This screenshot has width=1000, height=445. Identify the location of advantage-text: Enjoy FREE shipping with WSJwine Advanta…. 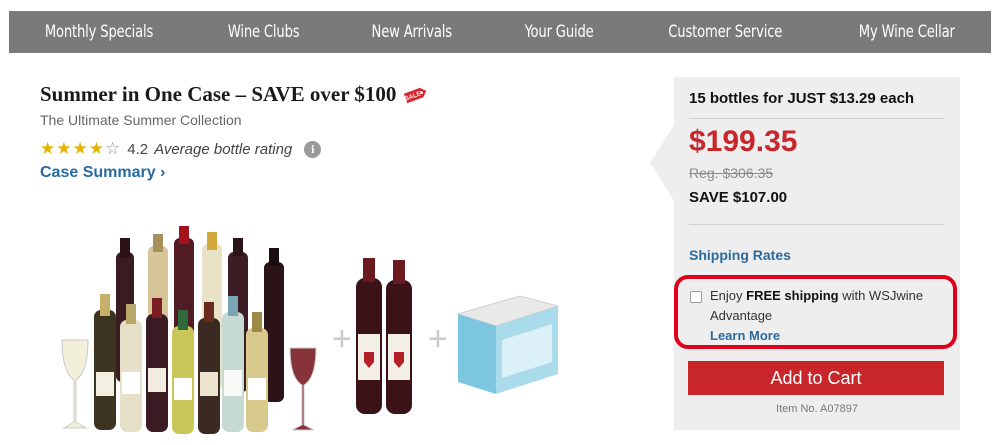
(825, 316).